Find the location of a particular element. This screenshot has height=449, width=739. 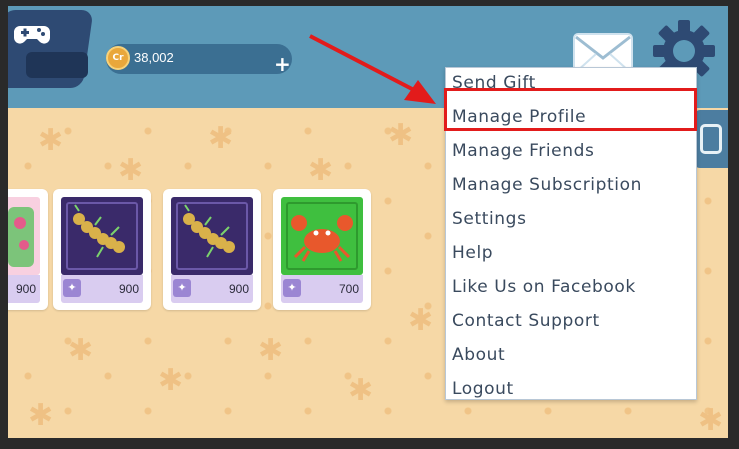

credits-value: 38,002 is located at coordinates (154, 57).